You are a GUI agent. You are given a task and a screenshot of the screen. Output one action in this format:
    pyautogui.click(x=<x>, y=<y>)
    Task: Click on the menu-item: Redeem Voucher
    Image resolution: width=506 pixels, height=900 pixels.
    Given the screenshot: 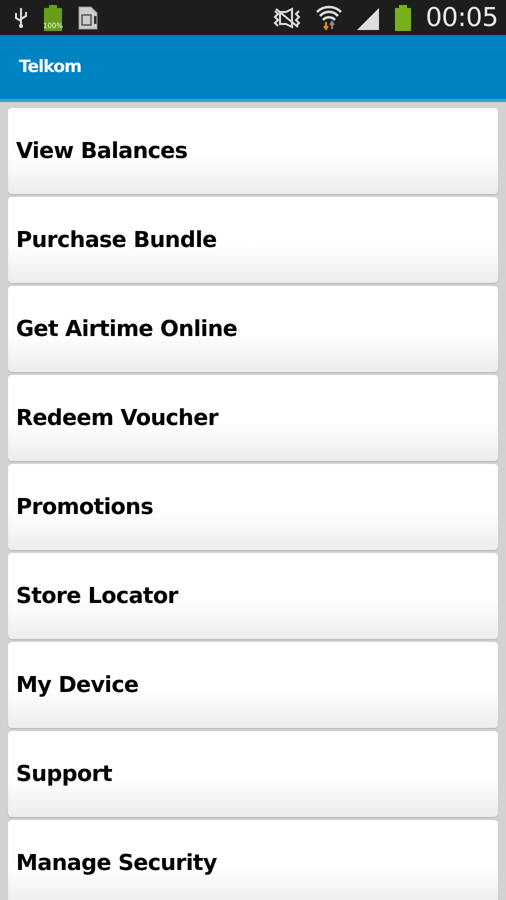 What is the action you would take?
    pyautogui.click(x=253, y=418)
    